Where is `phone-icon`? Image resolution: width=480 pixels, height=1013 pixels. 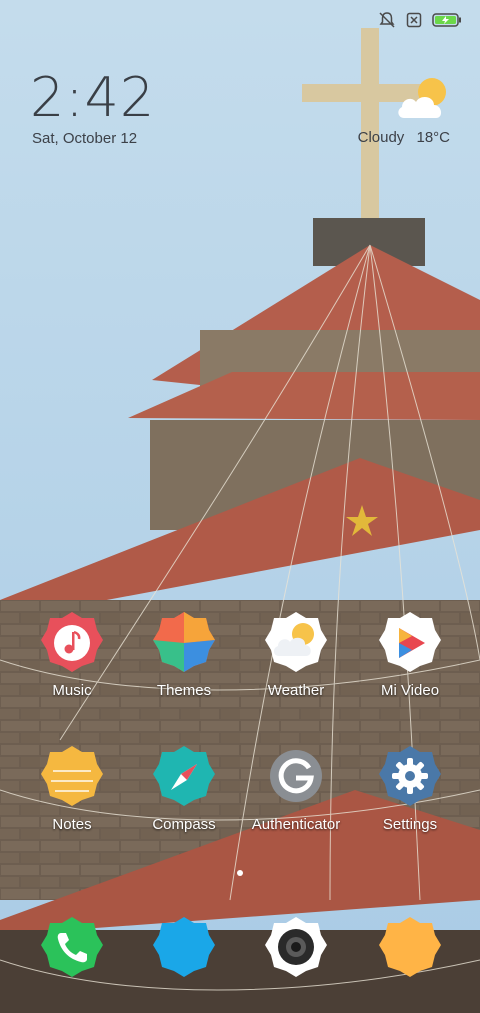
phone-icon is located at coordinates (72, 948).